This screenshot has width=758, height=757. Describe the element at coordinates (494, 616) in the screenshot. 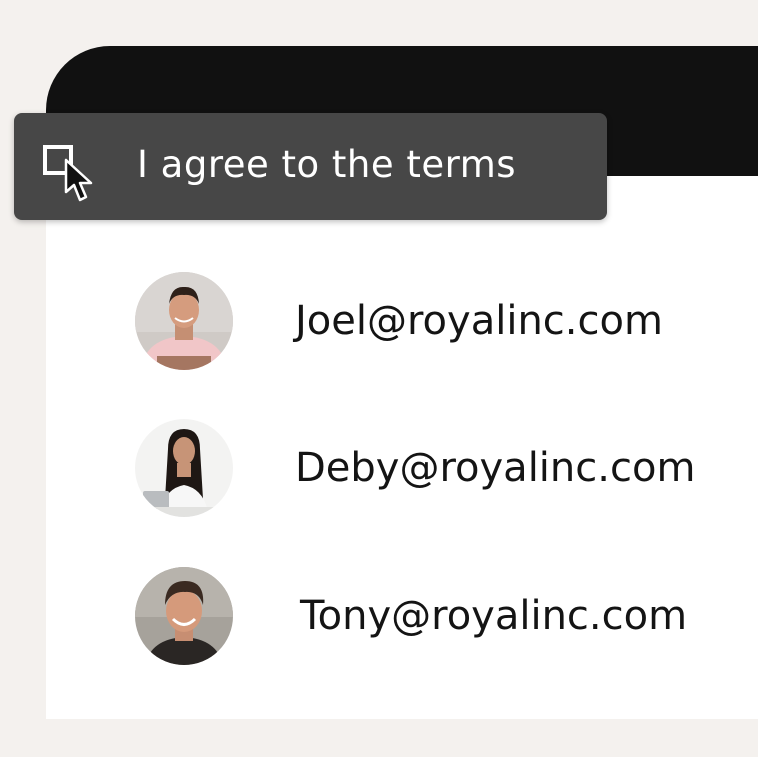

I see `user-email: Tony@royalinc.com` at that location.